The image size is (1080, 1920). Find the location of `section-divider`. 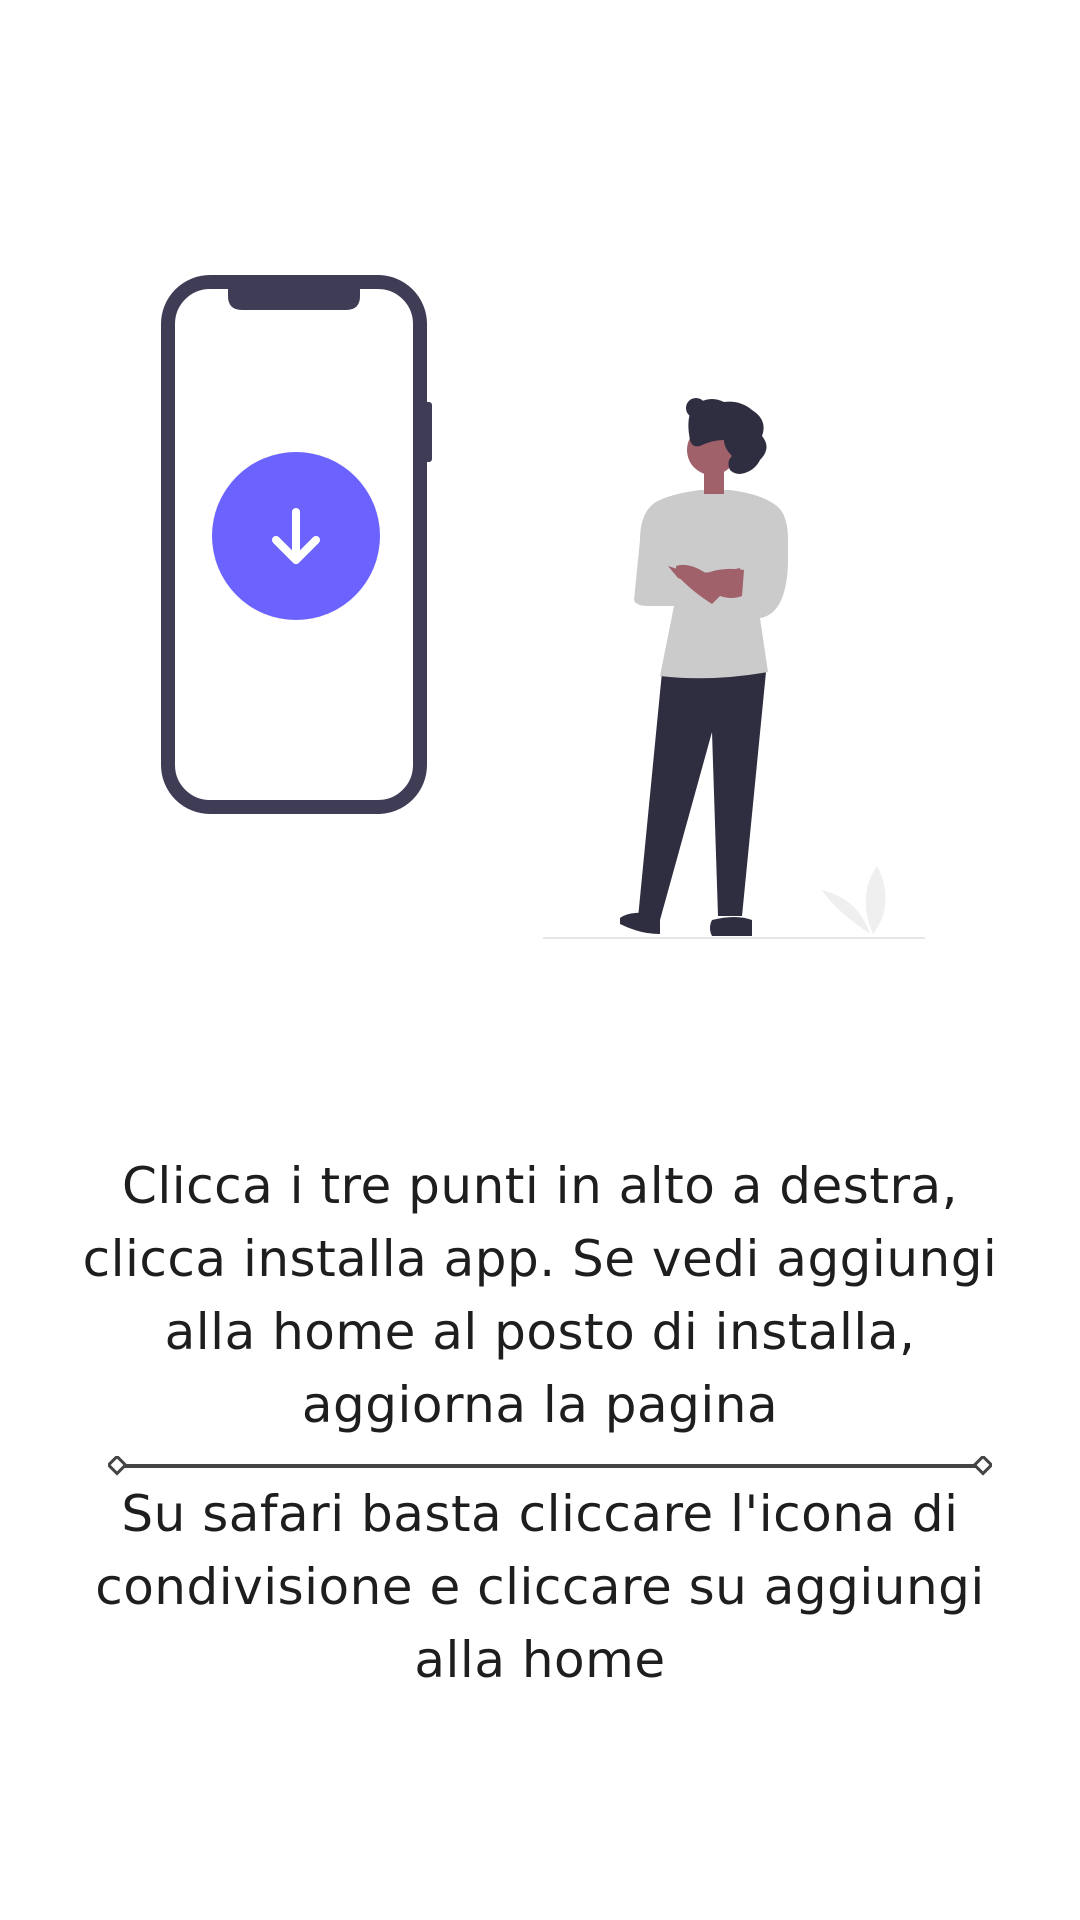

section-divider is located at coordinates (550, 1466).